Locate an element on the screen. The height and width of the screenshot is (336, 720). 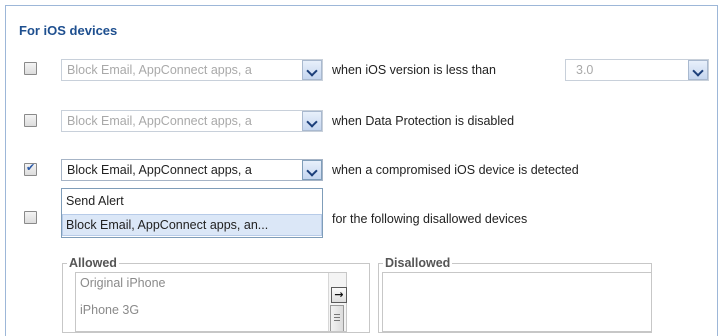
list-item: iPhone 3G is located at coordinates (109, 310).